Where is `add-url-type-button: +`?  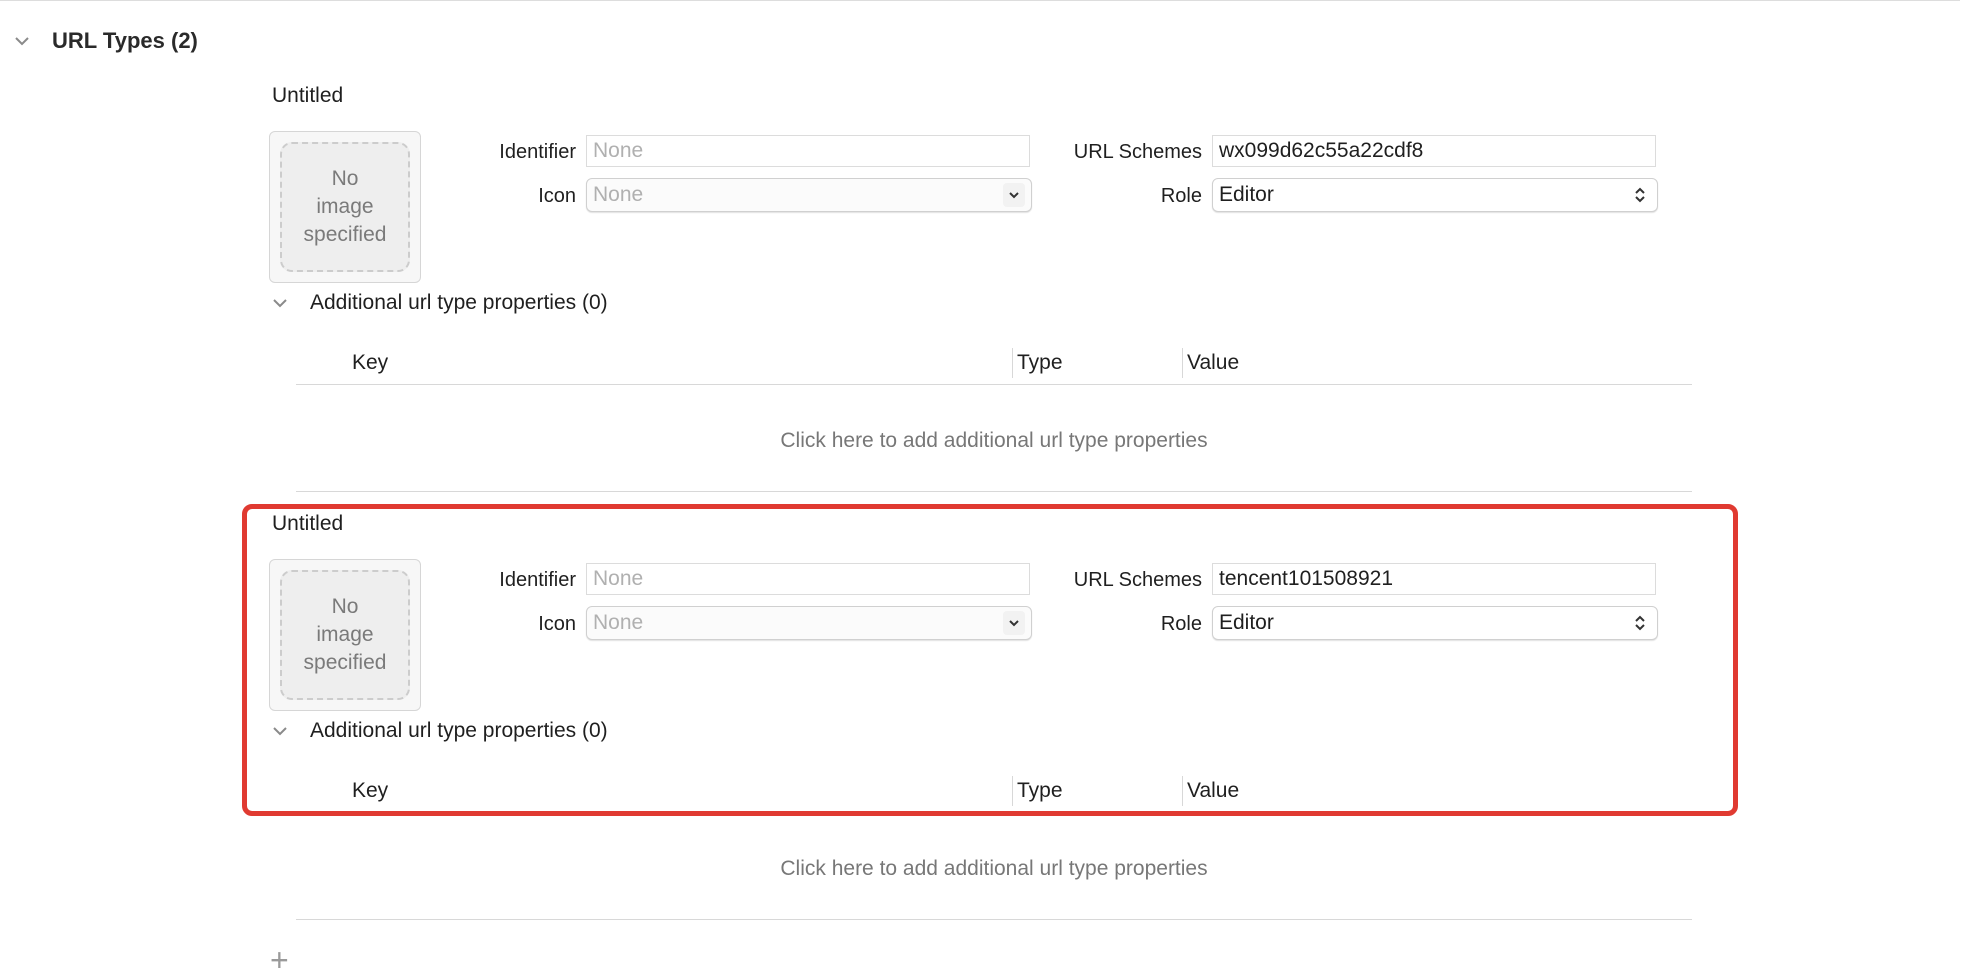 add-url-type-button: + is located at coordinates (279, 960).